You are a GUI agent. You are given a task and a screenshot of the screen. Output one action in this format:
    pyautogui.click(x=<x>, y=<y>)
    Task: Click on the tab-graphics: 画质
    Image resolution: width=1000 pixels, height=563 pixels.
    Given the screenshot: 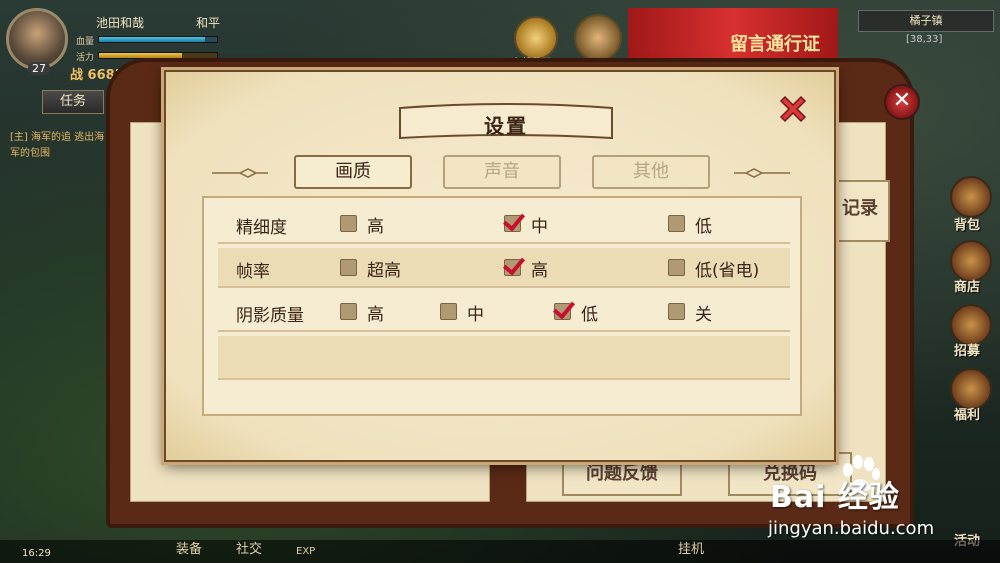 What is the action you would take?
    pyautogui.click(x=353, y=172)
    